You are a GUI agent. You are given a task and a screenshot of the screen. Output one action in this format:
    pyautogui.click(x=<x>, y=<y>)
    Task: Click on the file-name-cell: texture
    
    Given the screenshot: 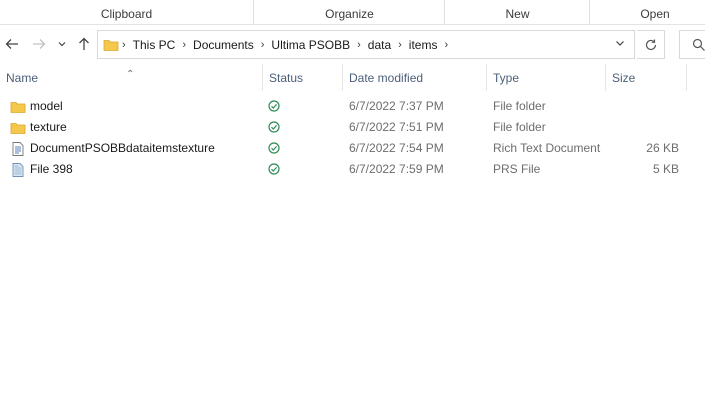 What is the action you would take?
    pyautogui.click(x=38, y=127)
    